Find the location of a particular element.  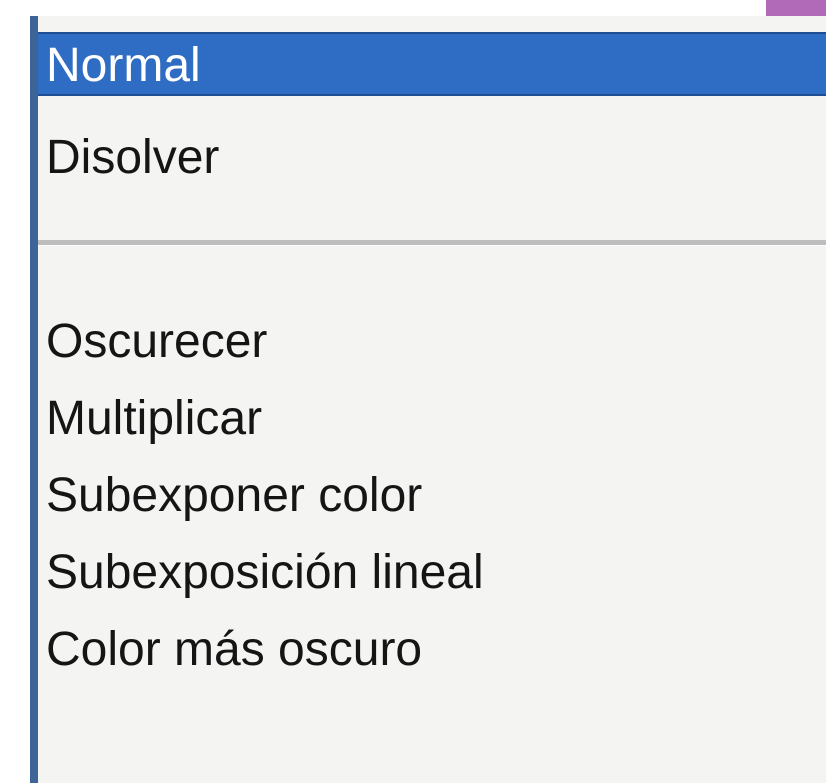

blend-mode-option-subexposicion-lineal: Subexposición lineal is located at coordinates (432, 573).